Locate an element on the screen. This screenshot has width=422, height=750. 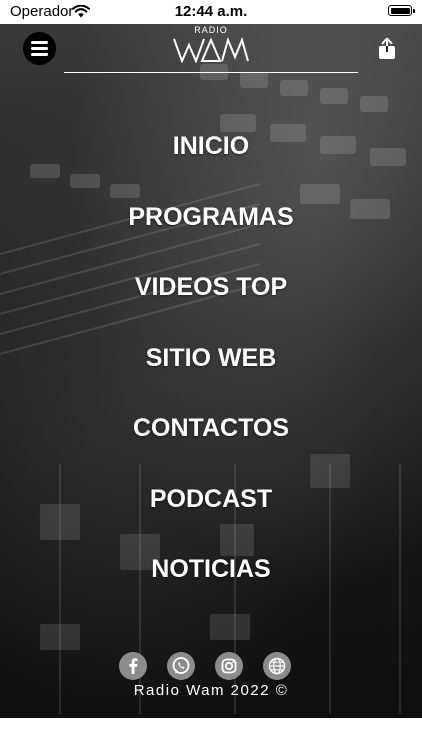
hamburger-menu-icon is located at coordinates (39, 48).